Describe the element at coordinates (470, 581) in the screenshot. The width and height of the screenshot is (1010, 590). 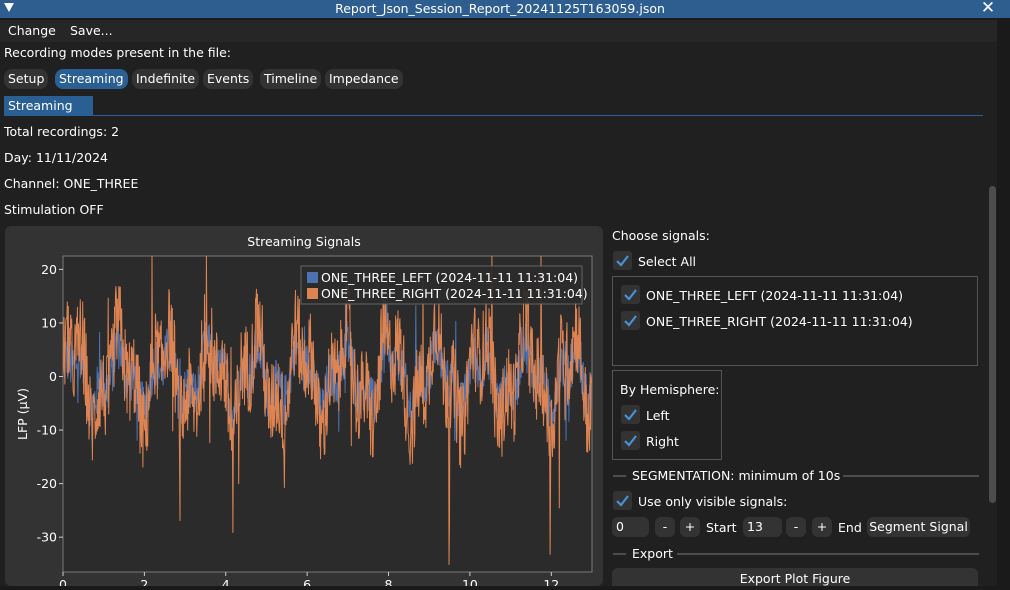
I see `x-tick-label: 10` at that location.